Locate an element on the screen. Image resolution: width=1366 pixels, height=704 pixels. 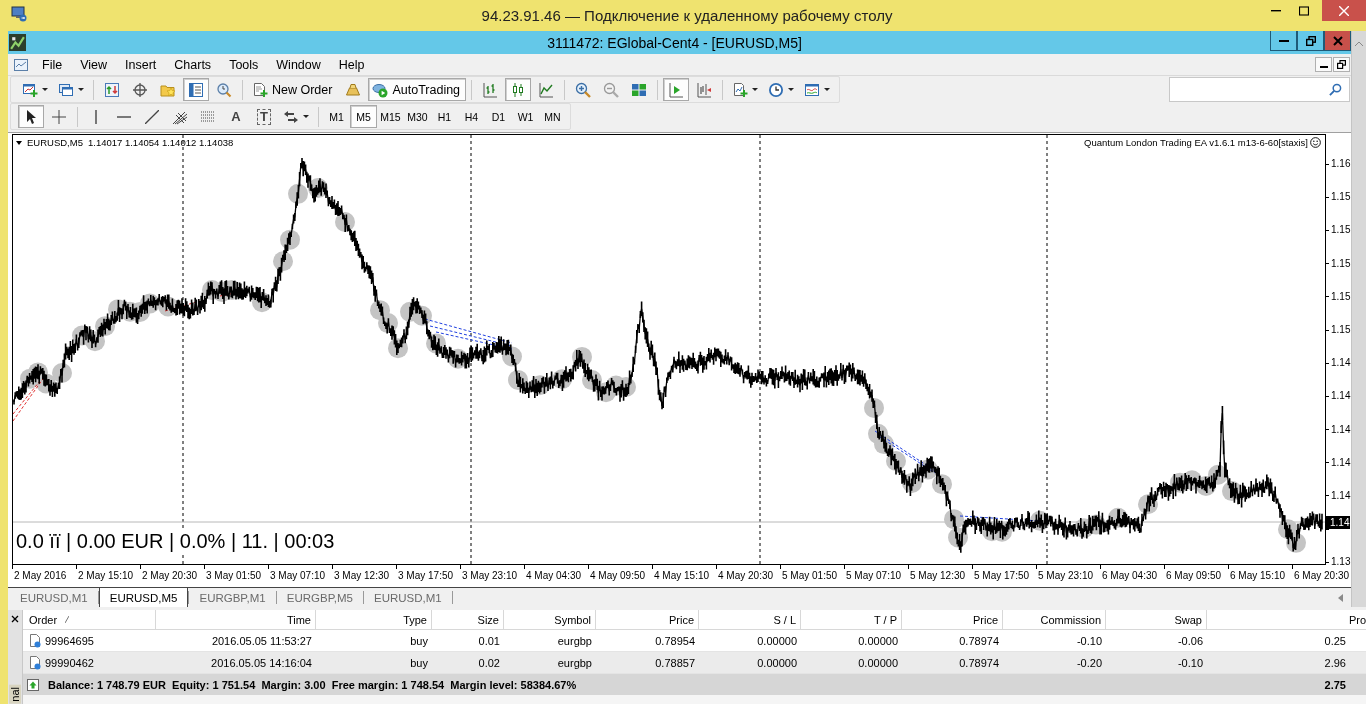
table-cell: 0.78954 is located at coordinates (675, 640).